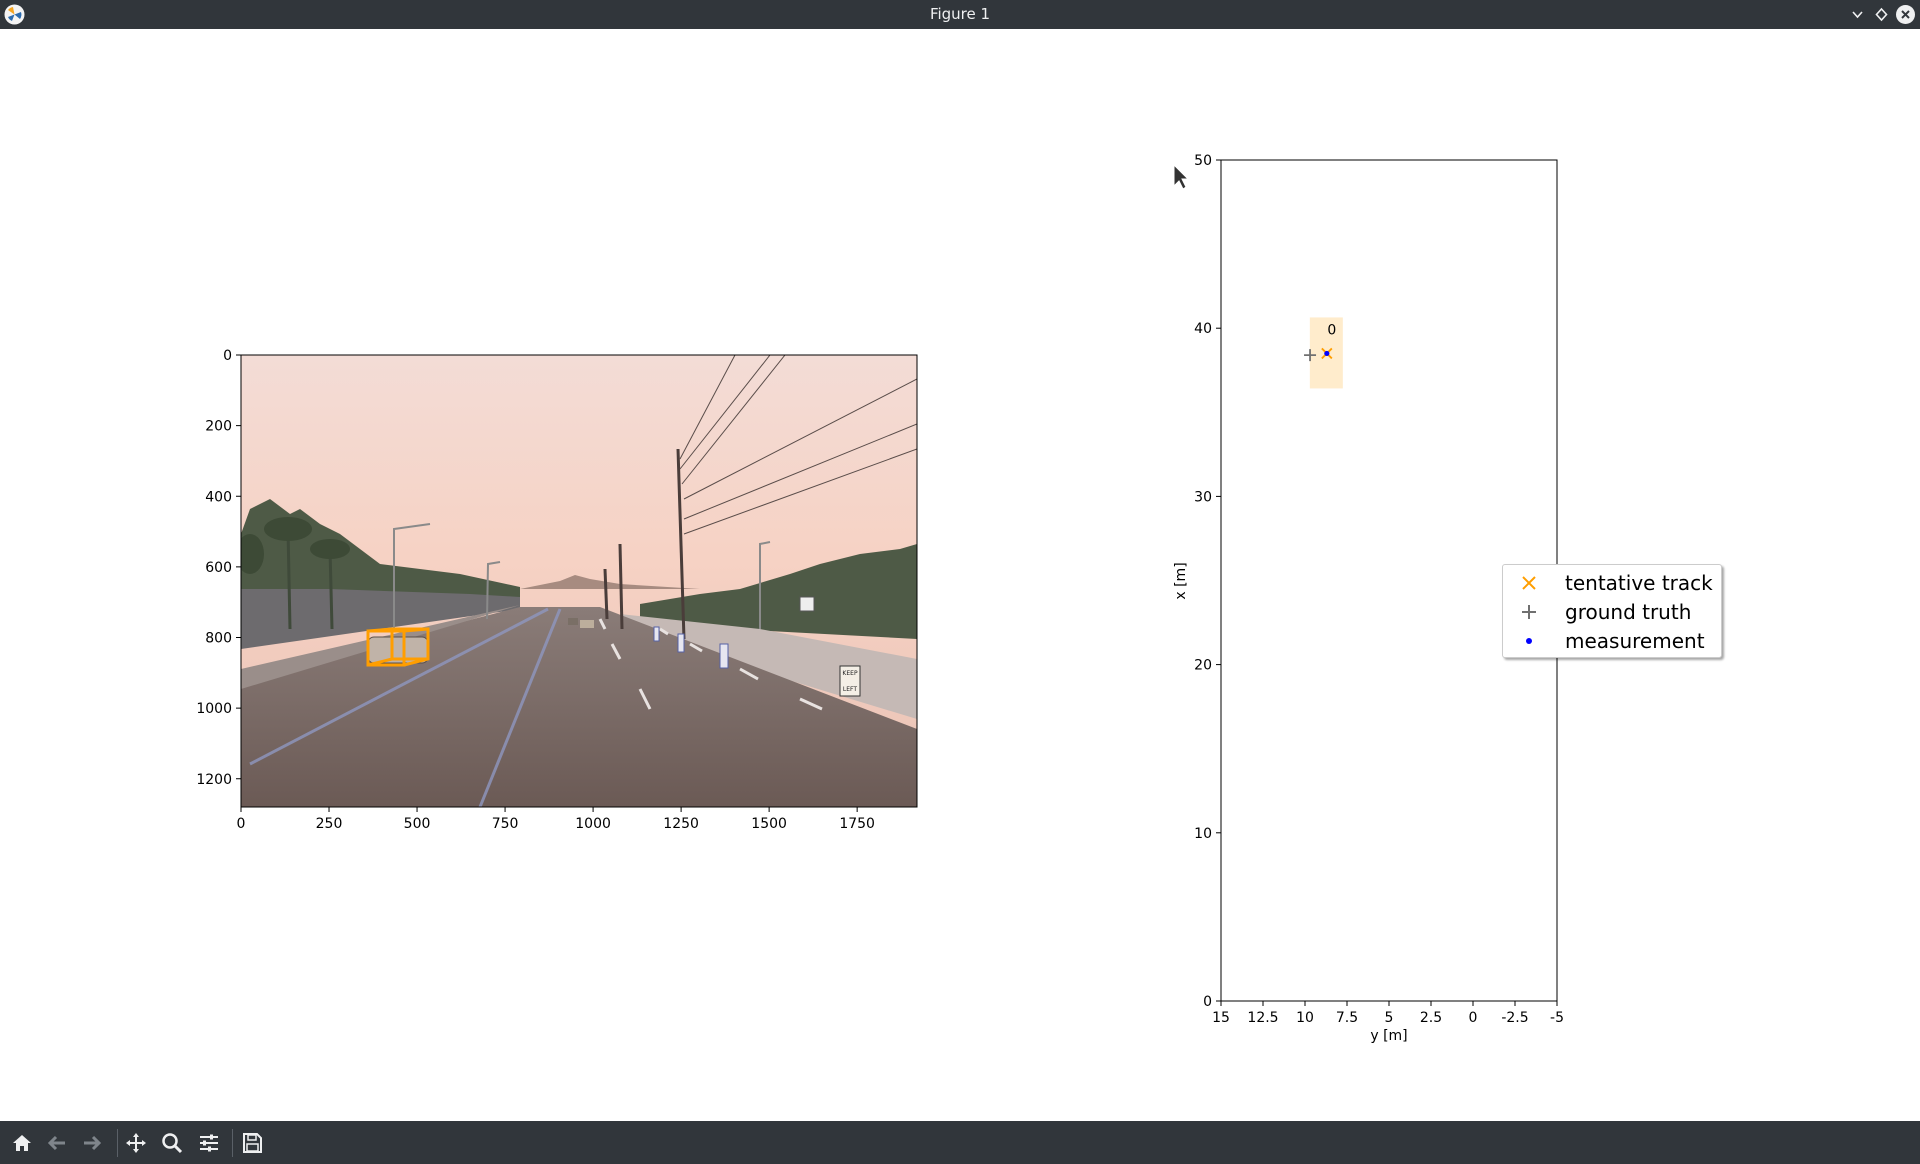 The image size is (1920, 1164). Describe the element at coordinates (1529, 583) in the screenshot. I see `x-marker-icon` at that location.